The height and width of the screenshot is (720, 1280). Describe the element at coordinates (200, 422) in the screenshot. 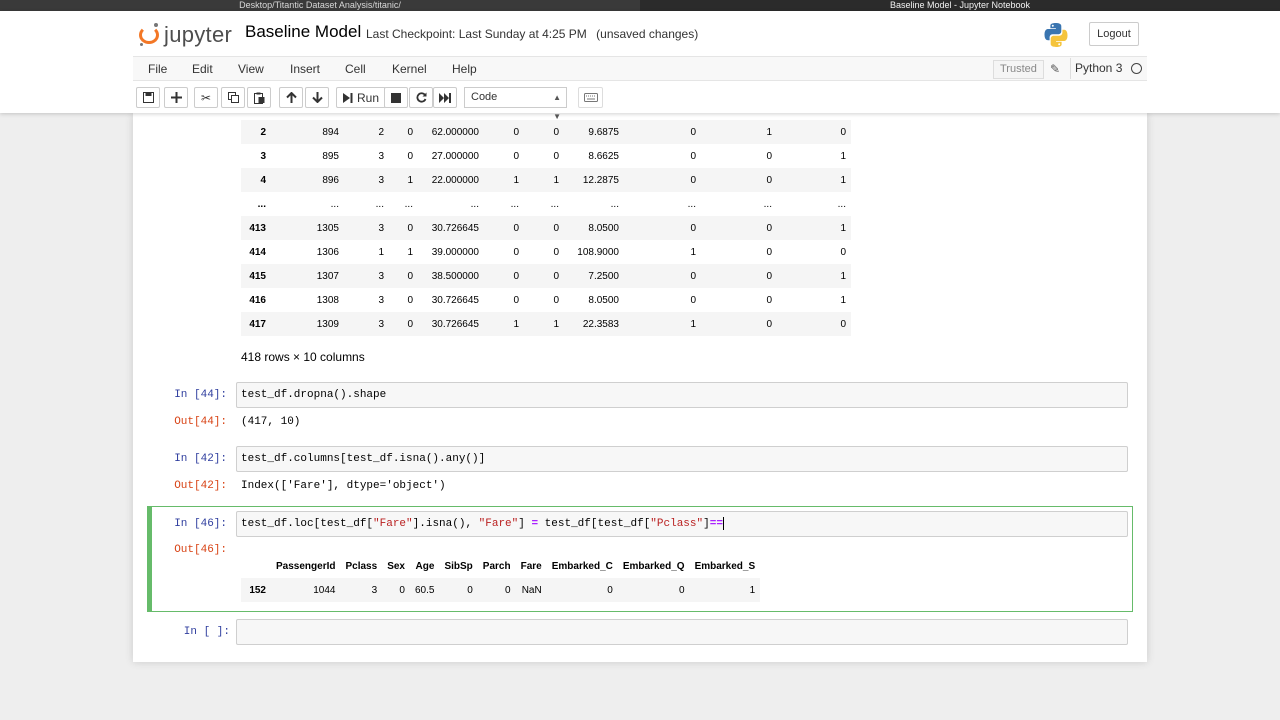

I see `output-prompt: Out[44]:` at that location.